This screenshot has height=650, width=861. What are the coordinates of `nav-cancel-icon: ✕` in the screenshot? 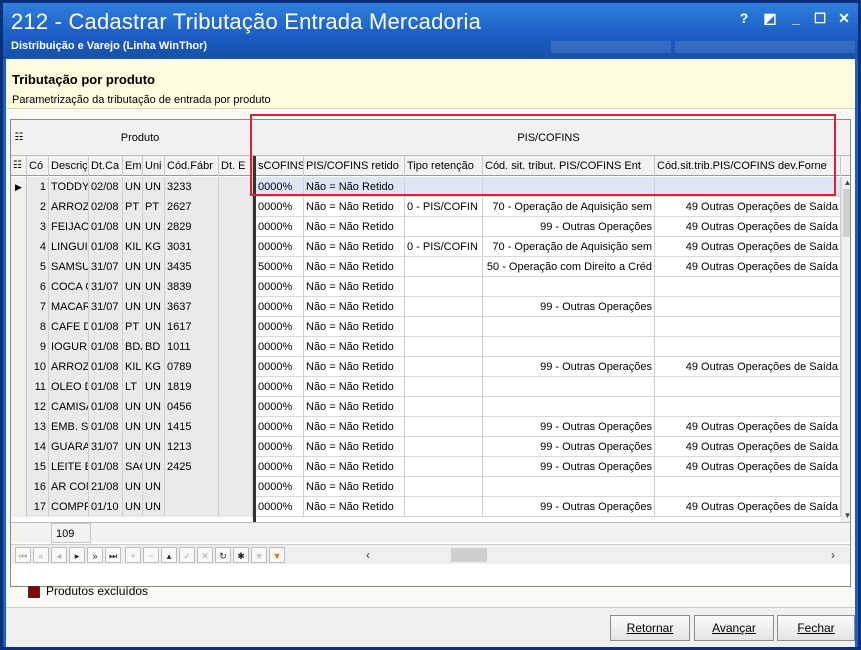 It's located at (205, 555).